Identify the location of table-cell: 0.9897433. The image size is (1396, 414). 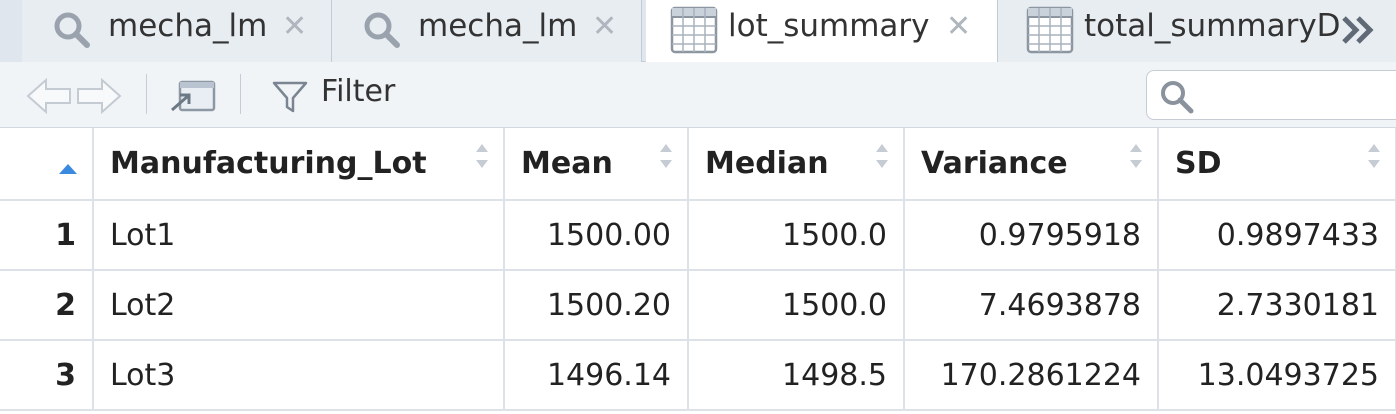
(1277, 235).